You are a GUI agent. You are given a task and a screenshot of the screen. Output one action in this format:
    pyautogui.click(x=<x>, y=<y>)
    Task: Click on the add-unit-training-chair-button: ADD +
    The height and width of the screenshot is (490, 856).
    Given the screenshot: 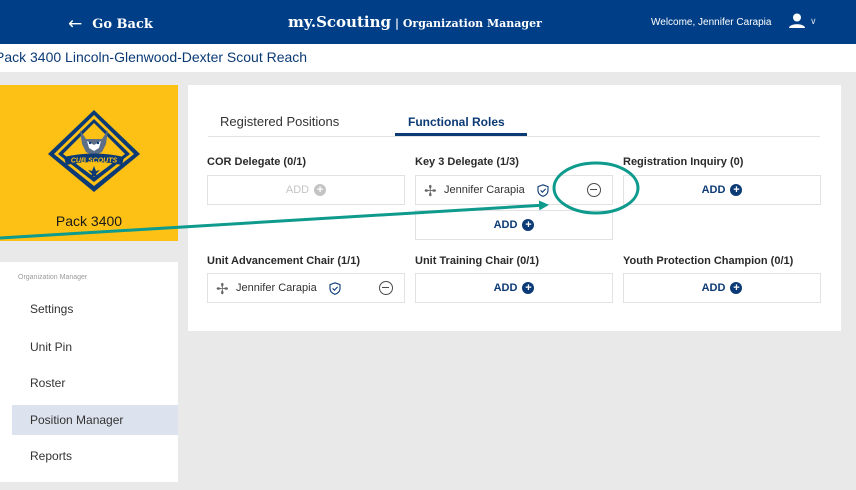 What is the action you would take?
    pyautogui.click(x=514, y=288)
    